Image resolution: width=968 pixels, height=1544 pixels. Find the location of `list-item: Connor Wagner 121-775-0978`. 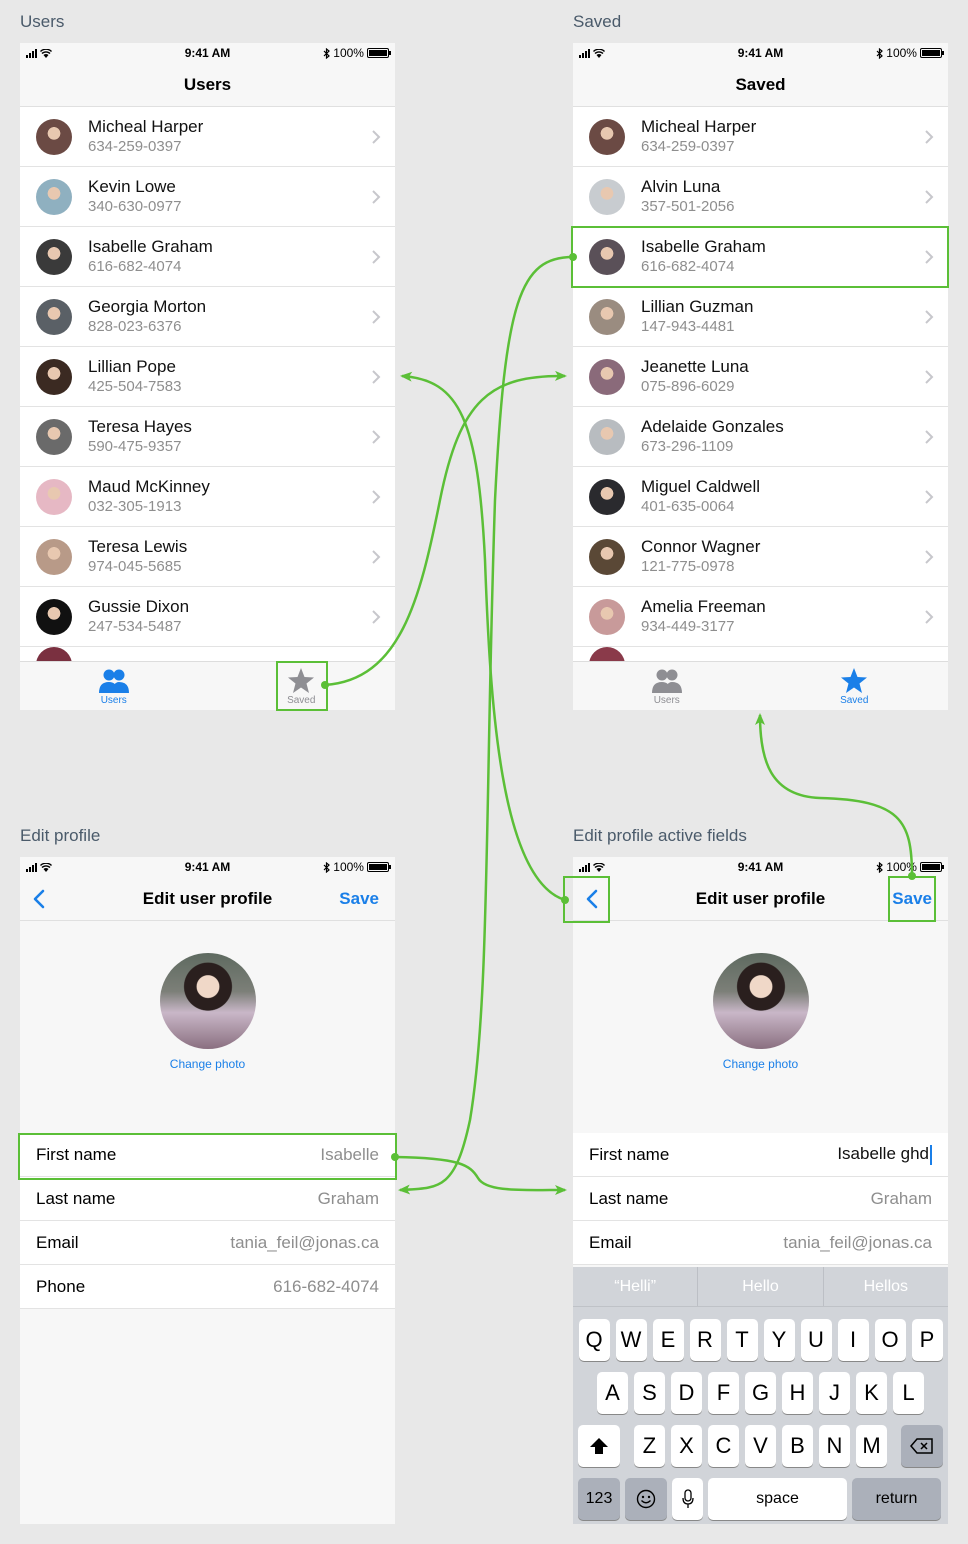

list-item: Connor Wagner 121-775-0978 is located at coordinates (760, 557).